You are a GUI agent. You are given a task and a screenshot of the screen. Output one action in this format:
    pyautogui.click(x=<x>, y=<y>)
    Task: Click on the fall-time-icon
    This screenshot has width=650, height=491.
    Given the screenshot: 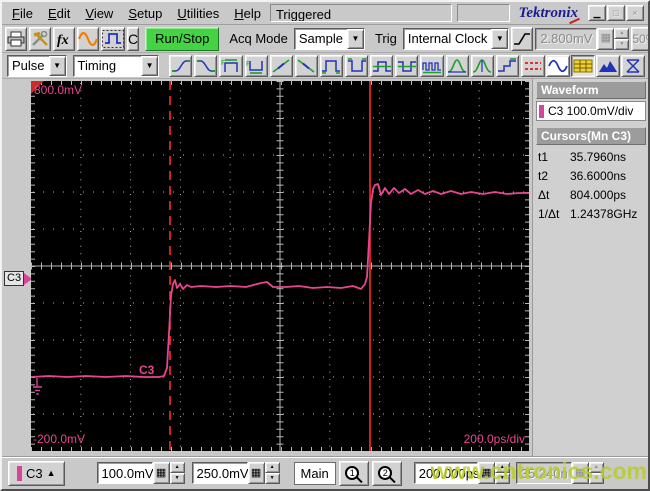 What is the action you would take?
    pyautogui.click(x=205, y=65)
    